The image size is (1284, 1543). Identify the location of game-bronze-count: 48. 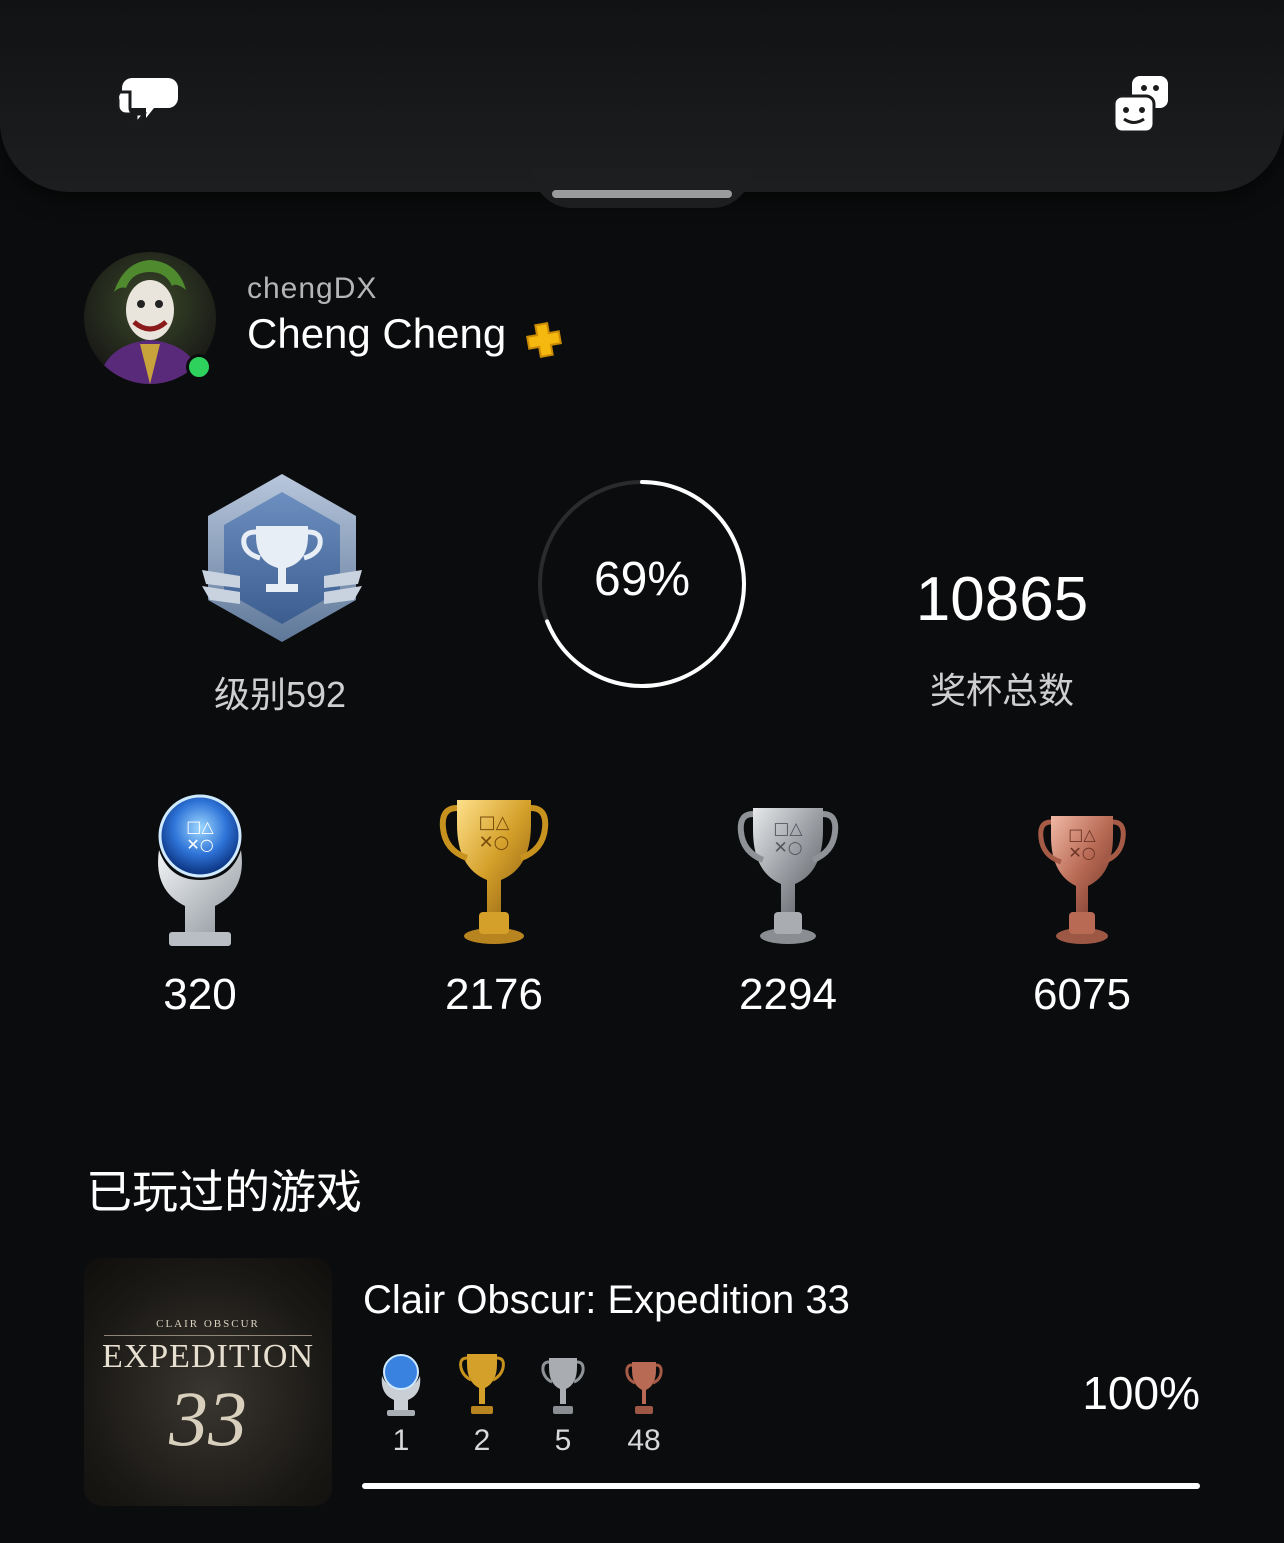
(644, 1440).